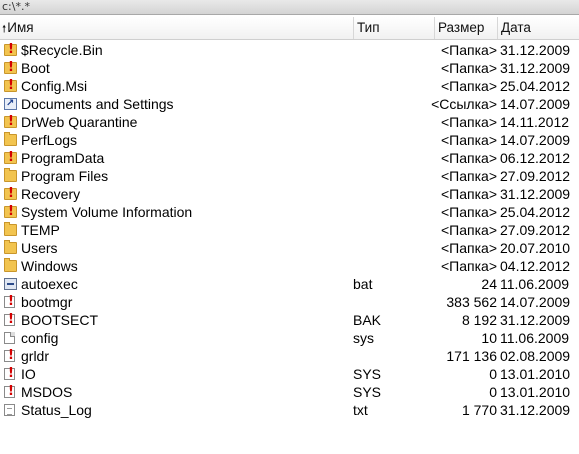 The image size is (579, 454). Describe the element at coordinates (479, 410) in the screenshot. I see `file-size: 1 770` at that location.